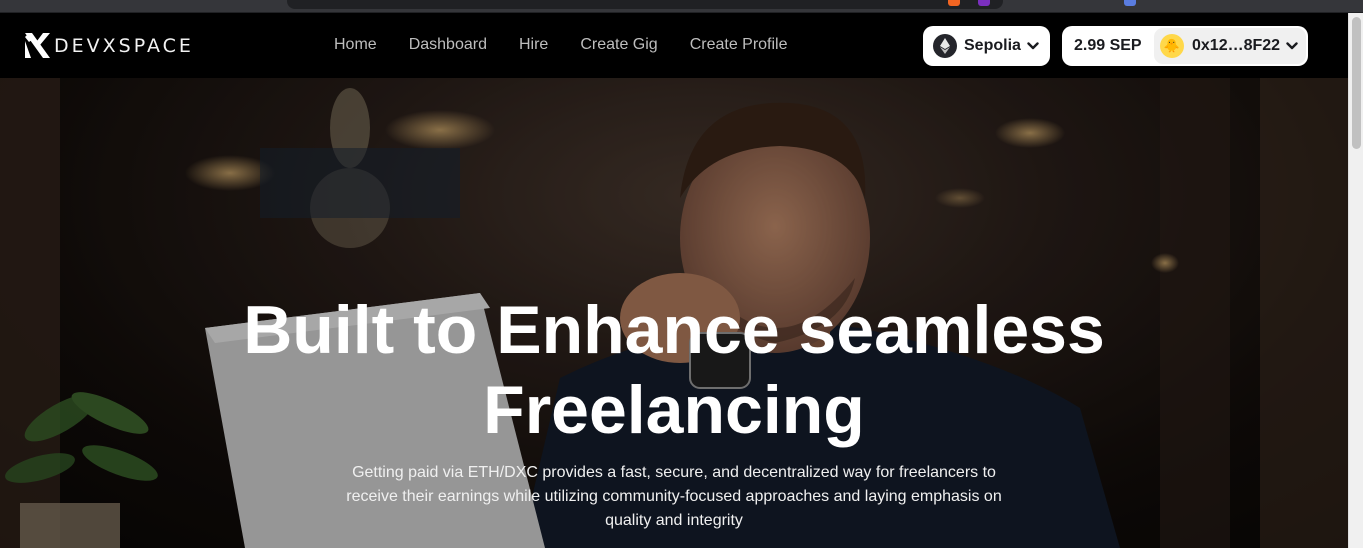 The width and height of the screenshot is (1363, 548). I want to click on nav-link-hire: Hire, so click(533, 45).